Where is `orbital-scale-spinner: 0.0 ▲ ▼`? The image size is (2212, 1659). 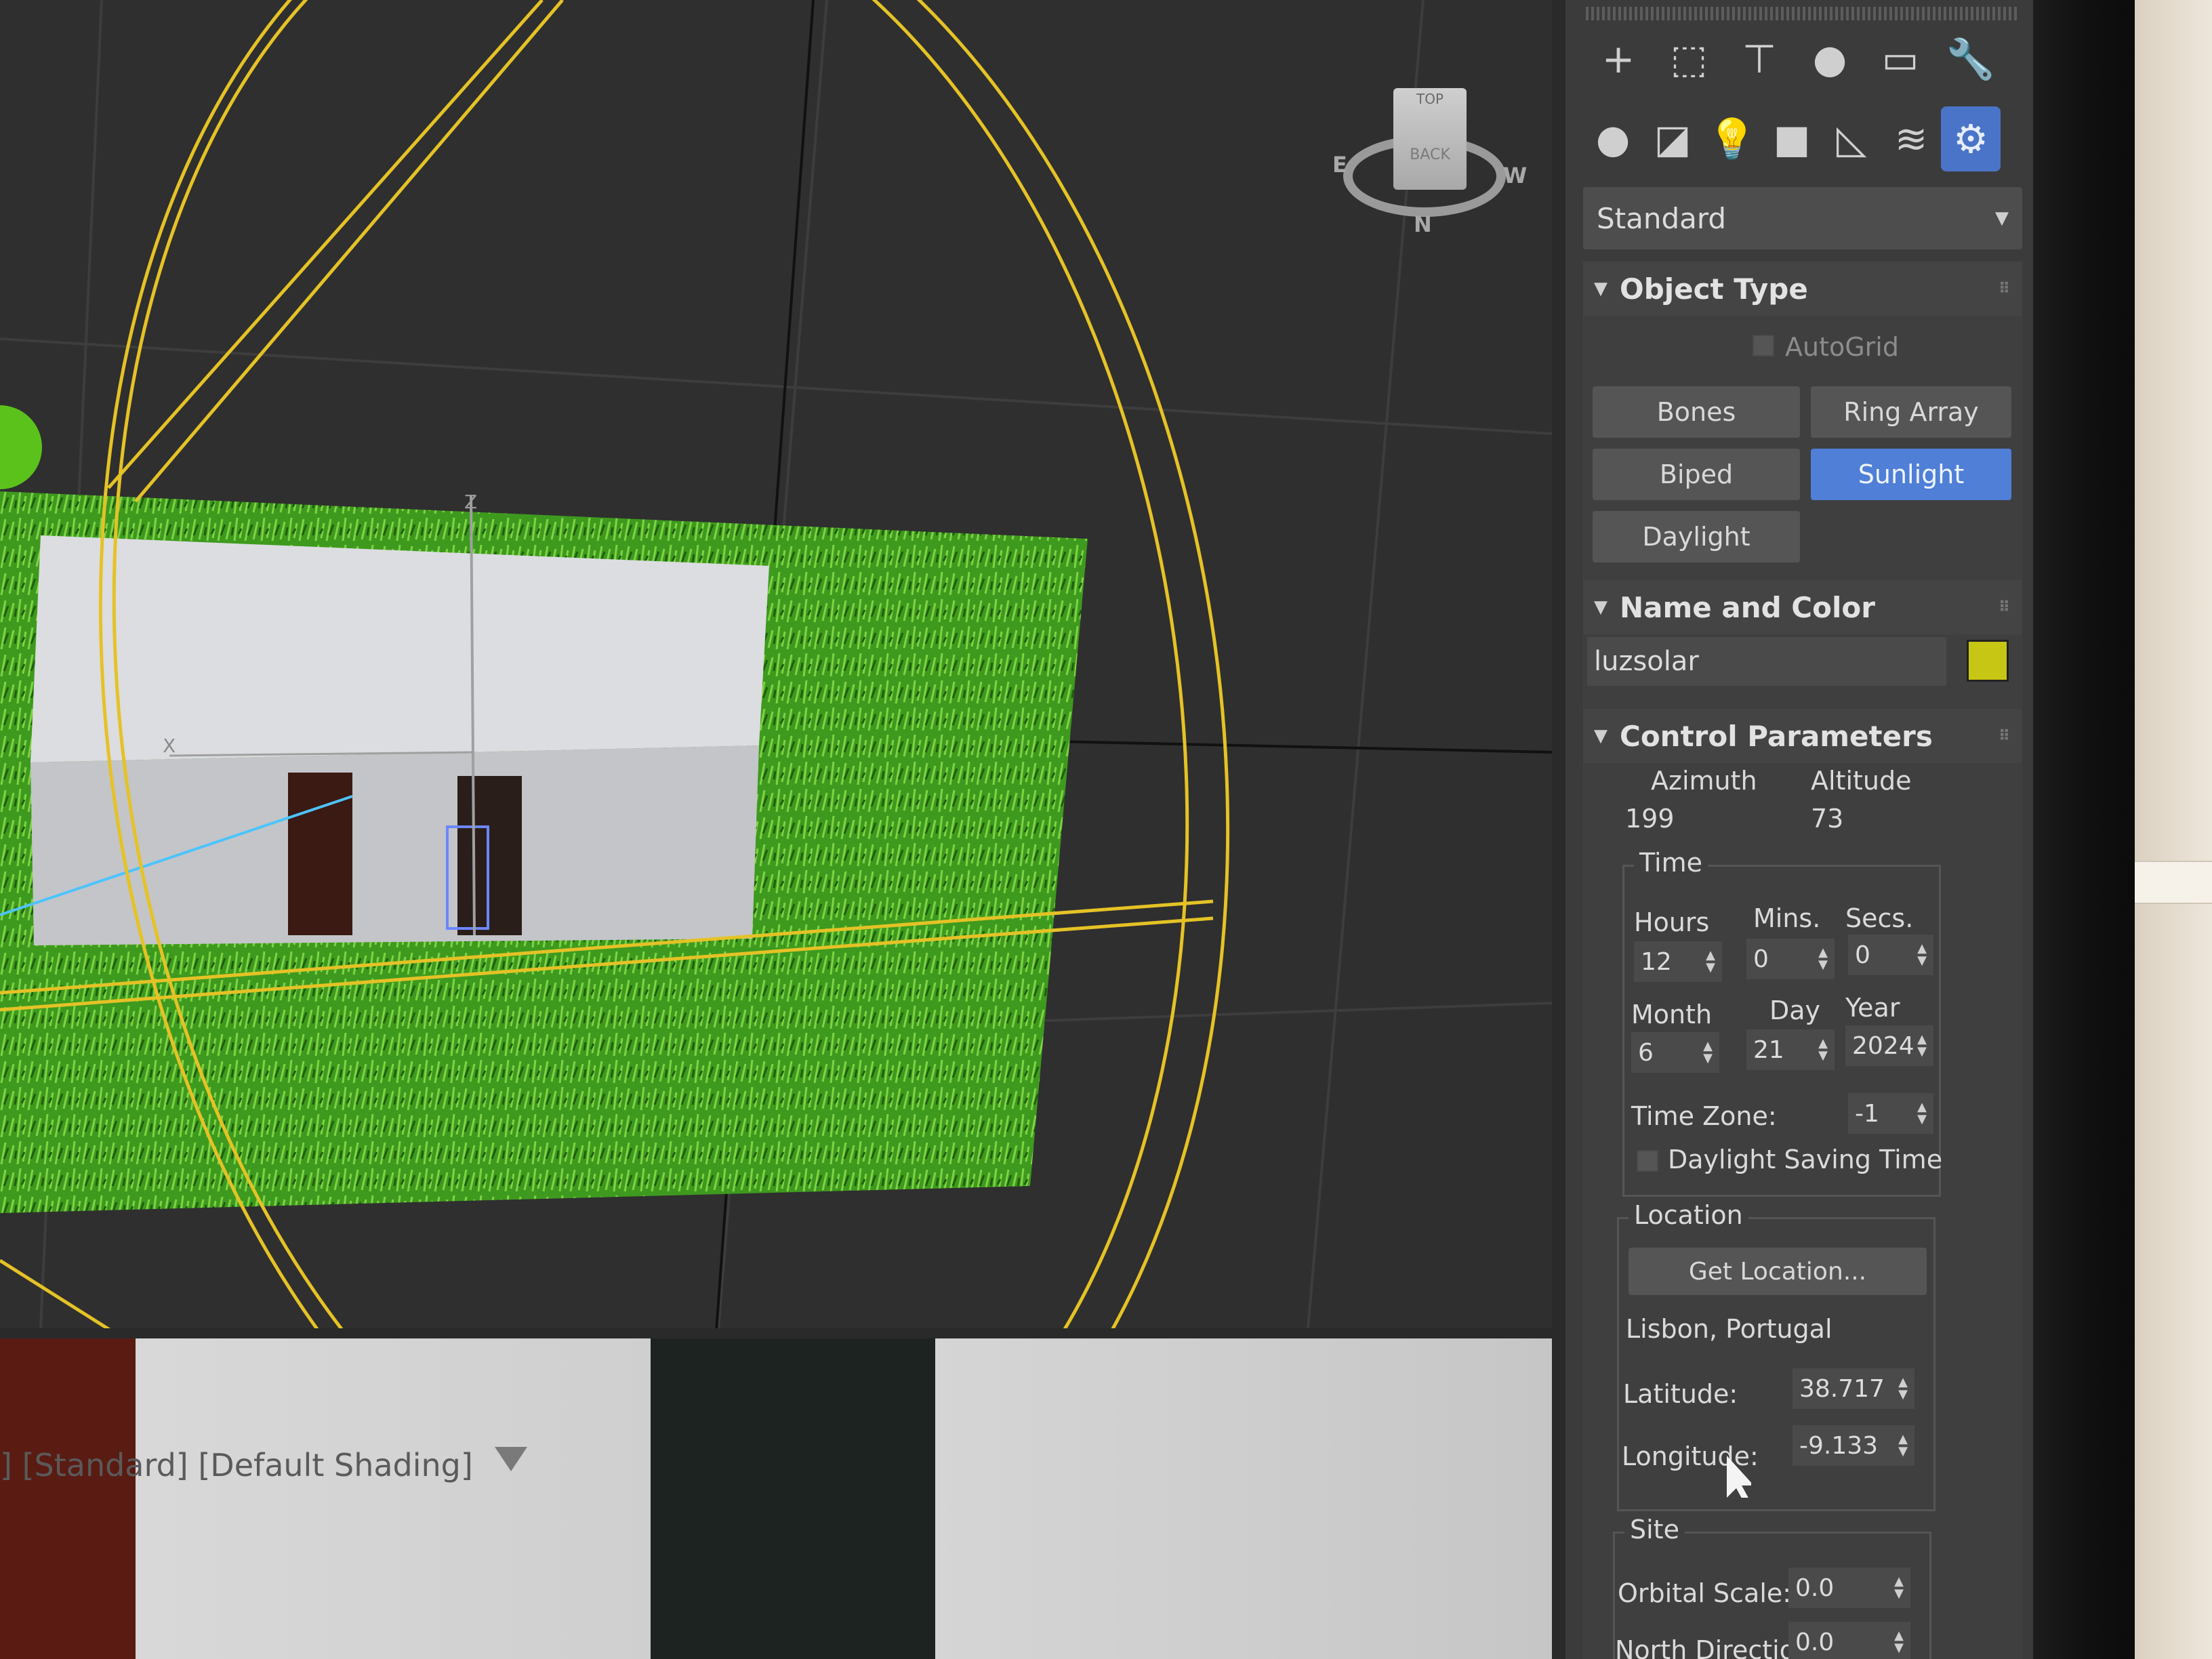
orbital-scale-spinner: 0.0 ▲ ▼ is located at coordinates (1849, 1588).